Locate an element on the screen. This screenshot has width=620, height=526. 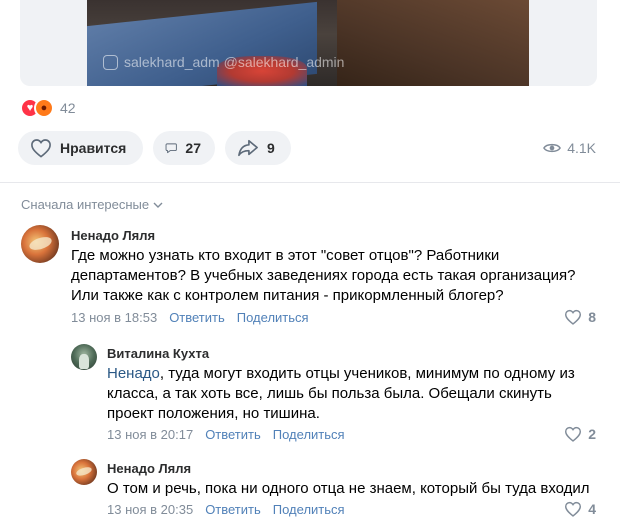
comment-author: Виталина Кухта is located at coordinates (158, 353).